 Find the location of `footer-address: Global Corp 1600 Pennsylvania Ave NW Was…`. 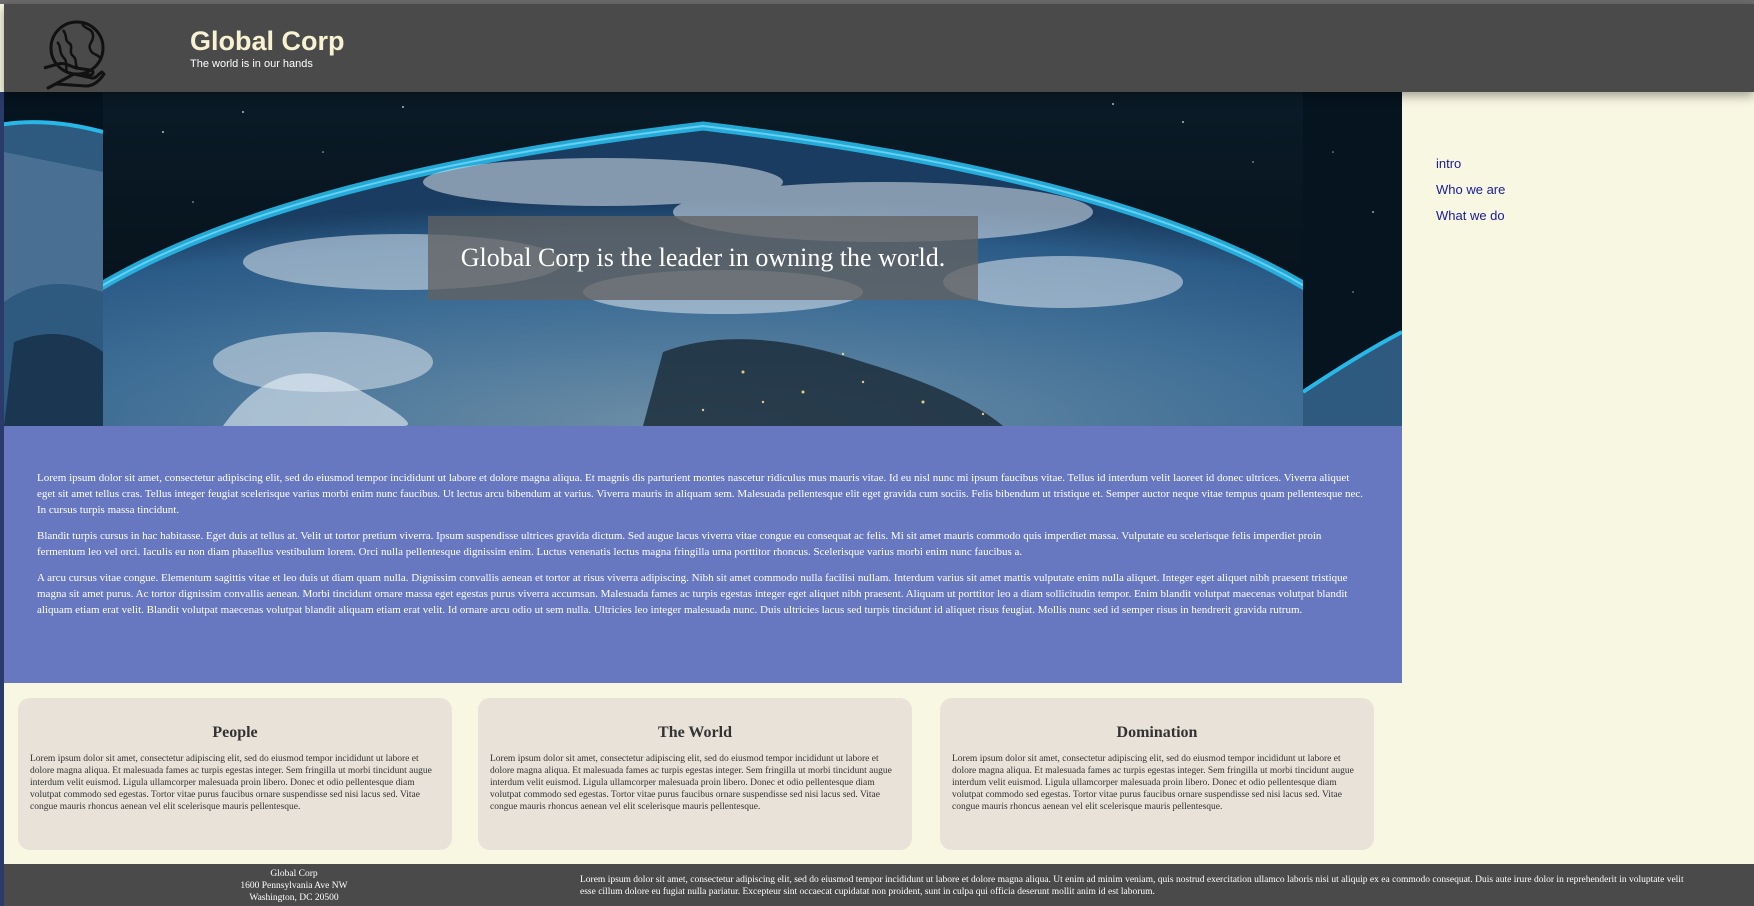

footer-address: Global Corp 1600 Pennsylvania Ave NW Was… is located at coordinates (294, 886).